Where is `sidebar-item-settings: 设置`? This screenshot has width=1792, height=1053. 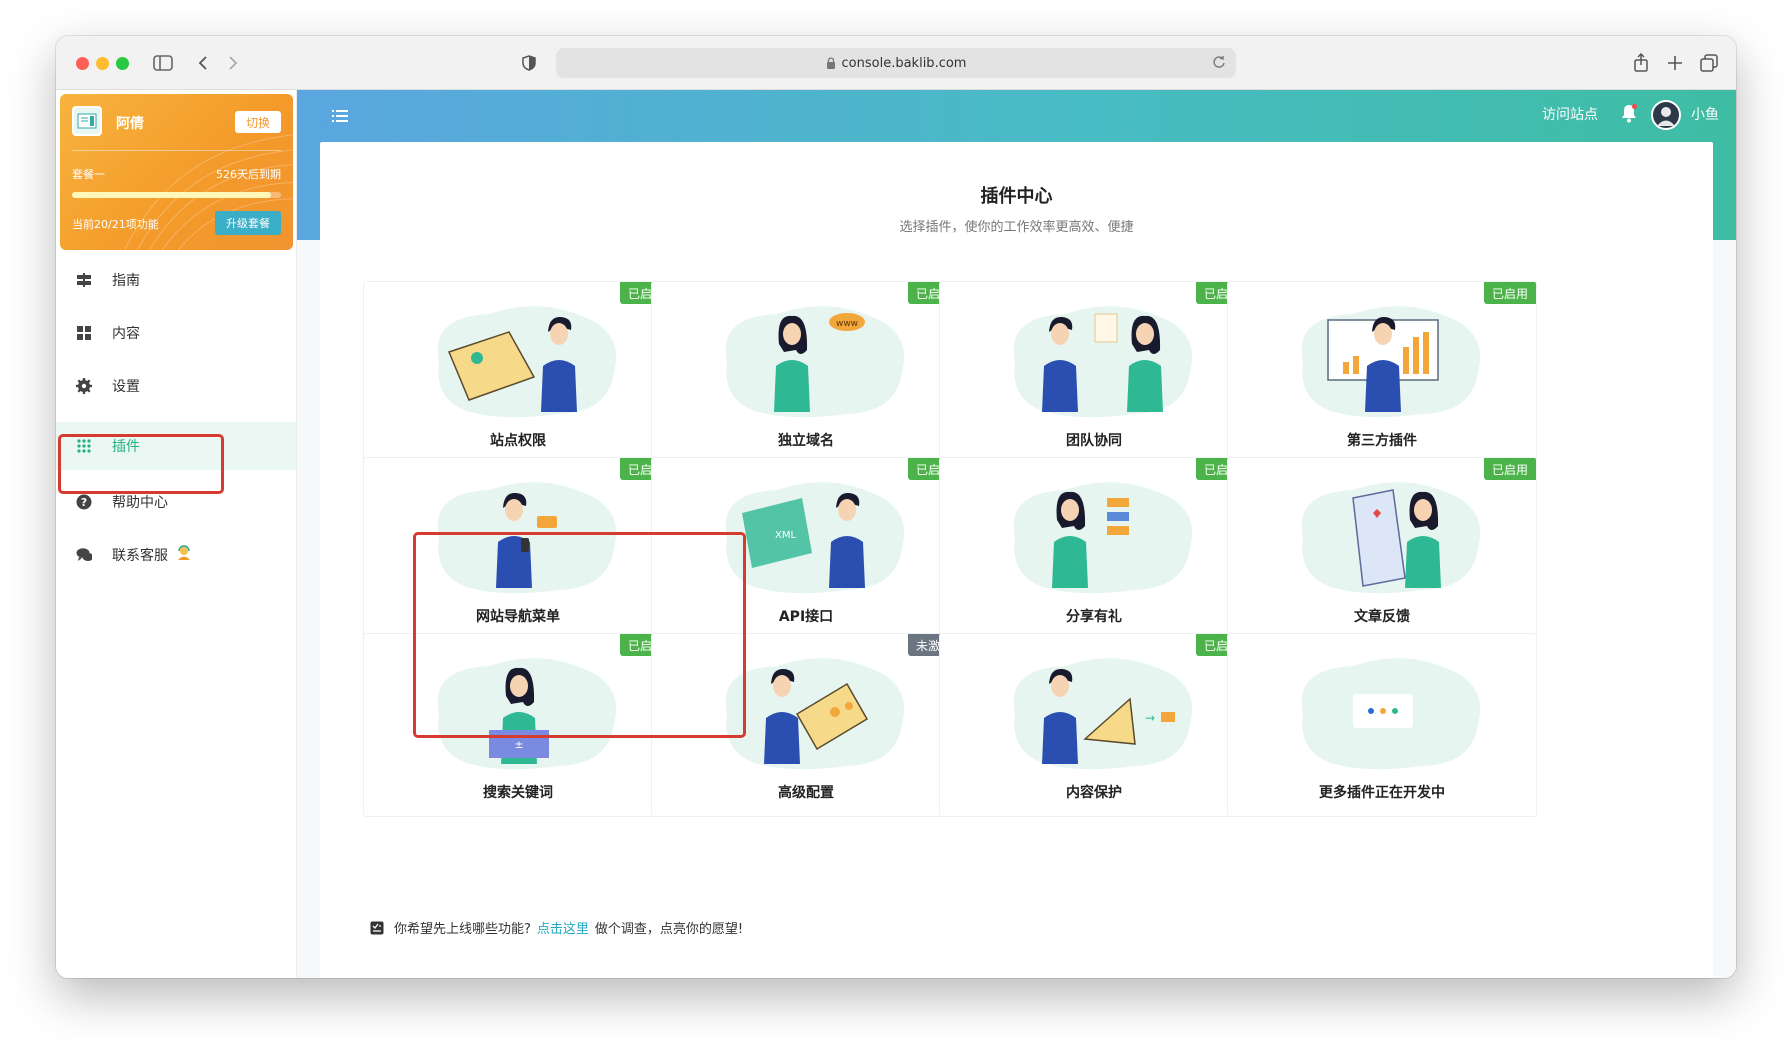
sidebar-item-settings: 设置 is located at coordinates (176, 386).